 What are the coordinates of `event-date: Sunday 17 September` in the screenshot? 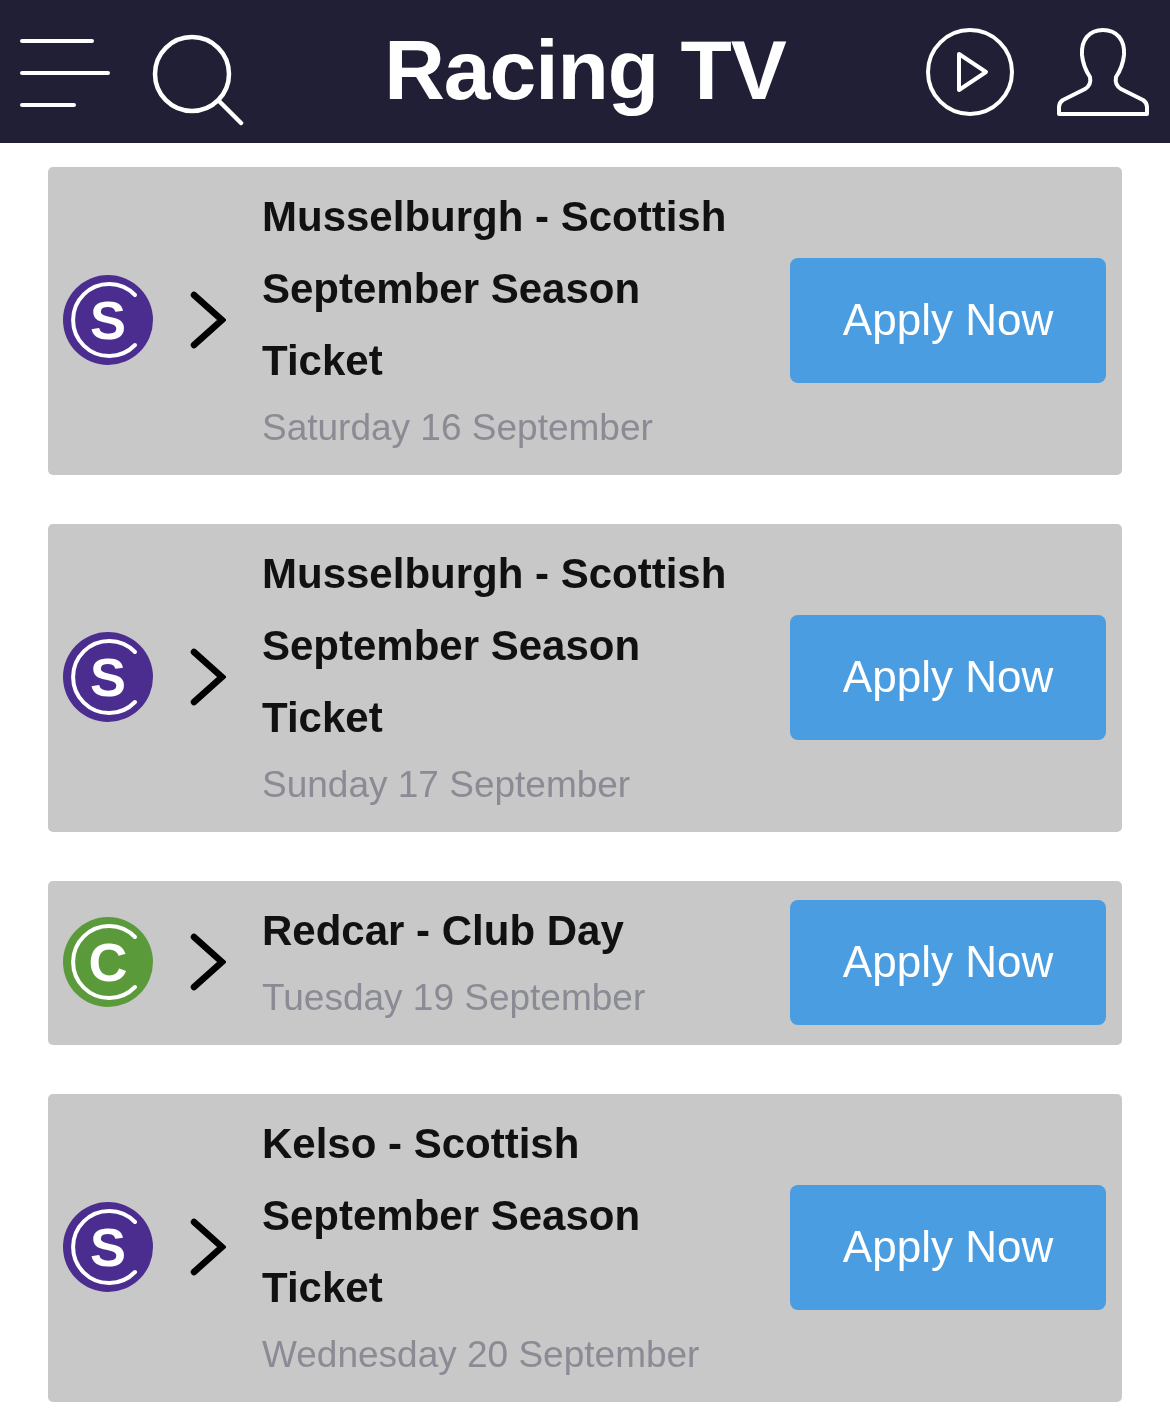 It's located at (447, 785).